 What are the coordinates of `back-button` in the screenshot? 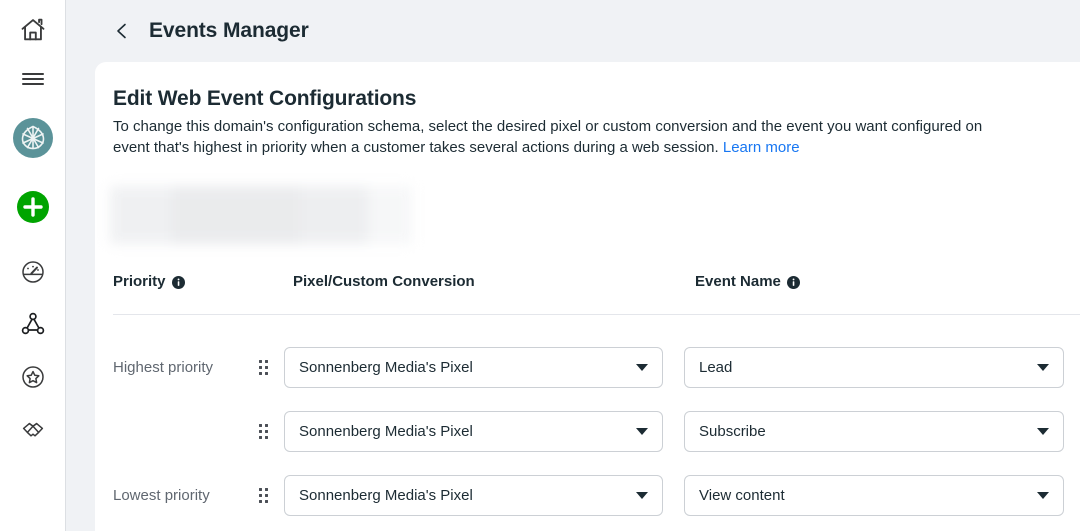 It's located at (122, 31).